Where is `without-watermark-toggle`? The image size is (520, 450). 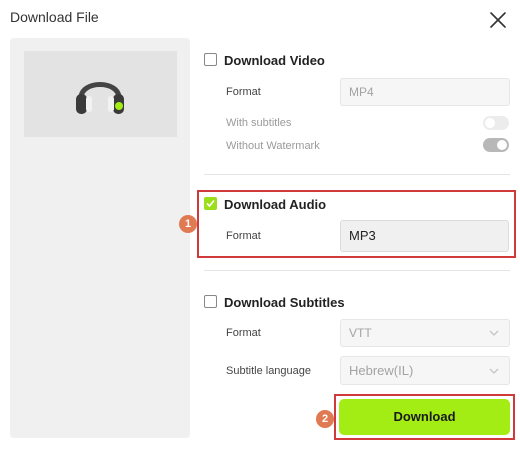 without-watermark-toggle is located at coordinates (496, 145).